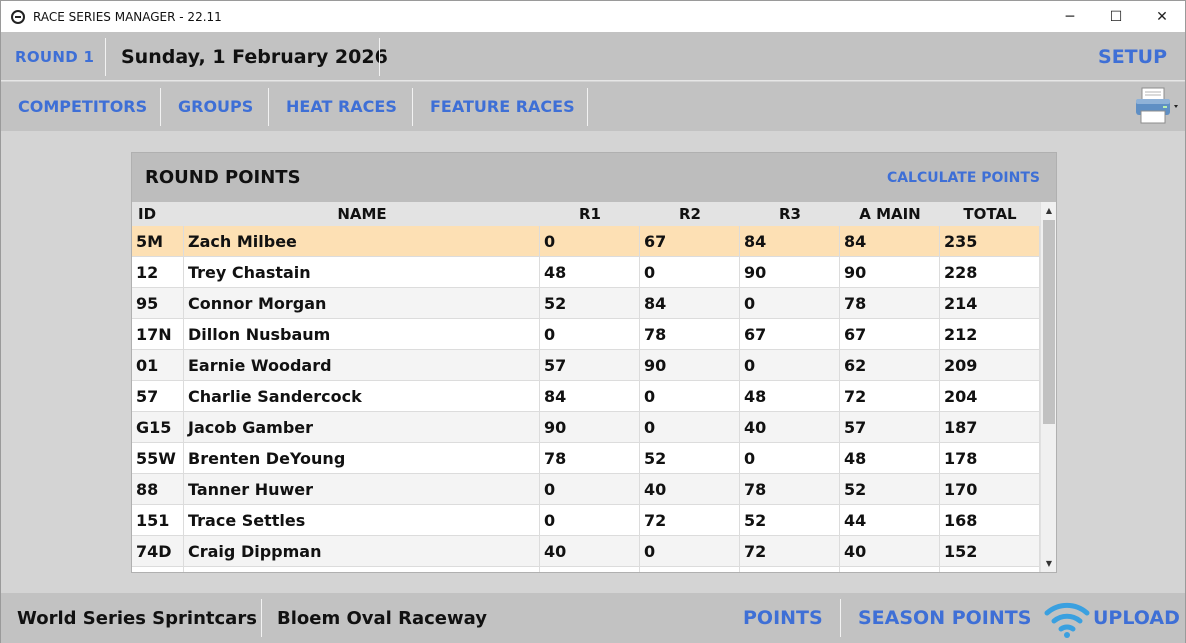 This screenshot has width=1186, height=643. What do you see at coordinates (18, 16) in the screenshot?
I see `app-logo-icon` at bounding box center [18, 16].